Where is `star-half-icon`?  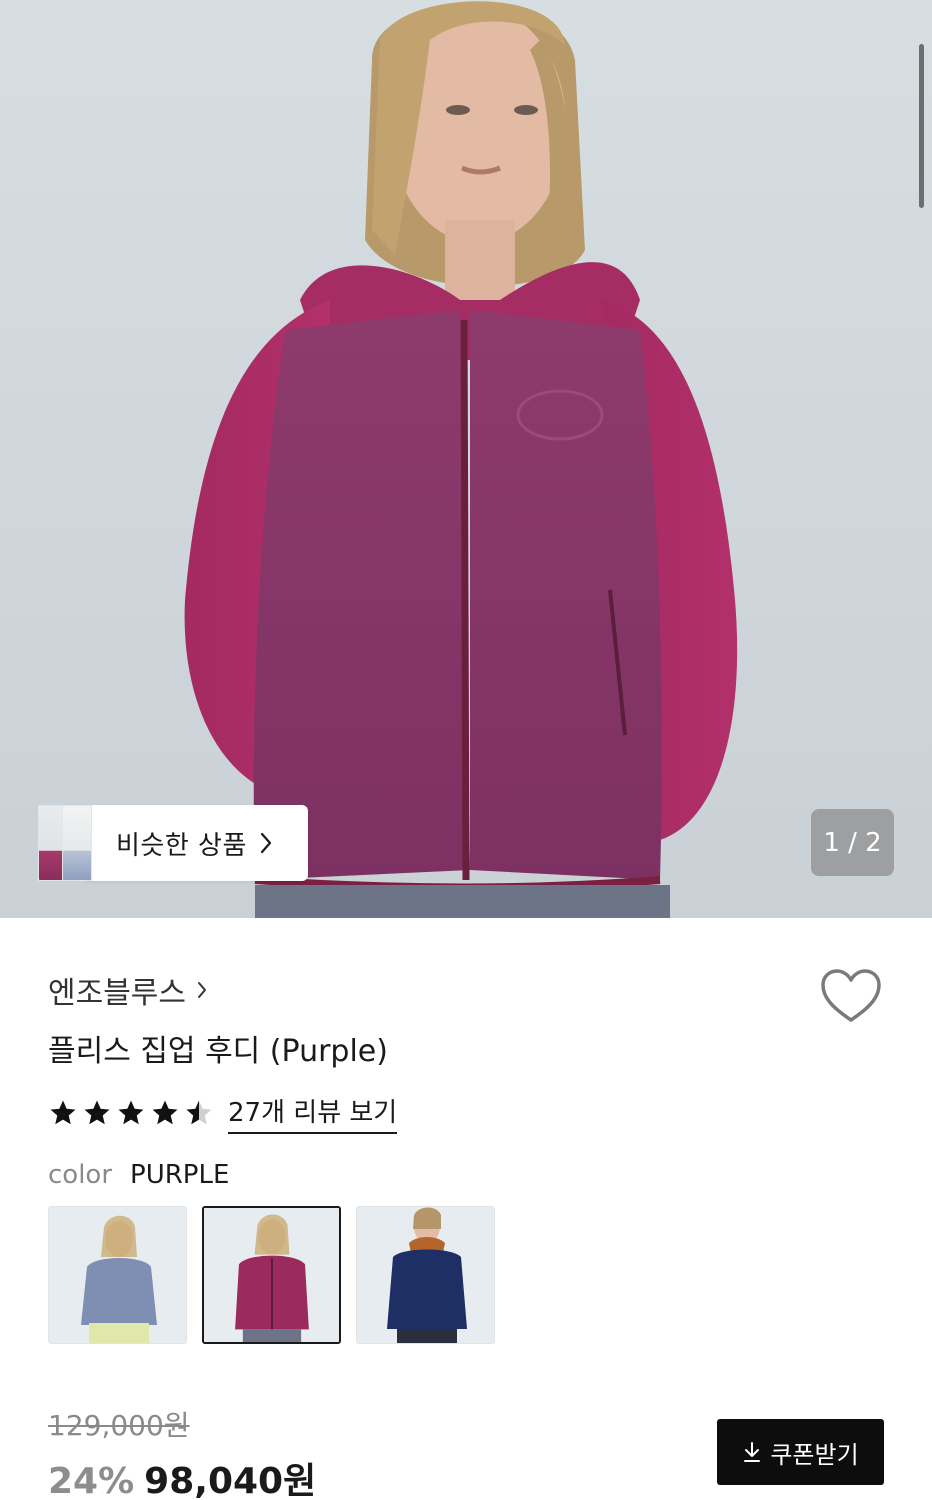 star-half-icon is located at coordinates (199, 1112).